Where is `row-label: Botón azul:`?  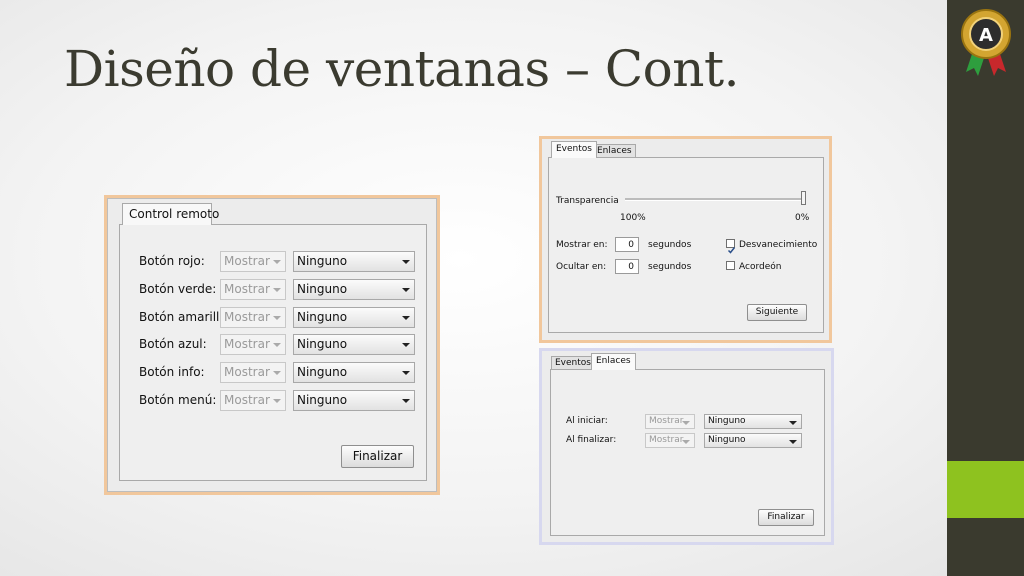
row-label: Botón azul: is located at coordinates (173, 344).